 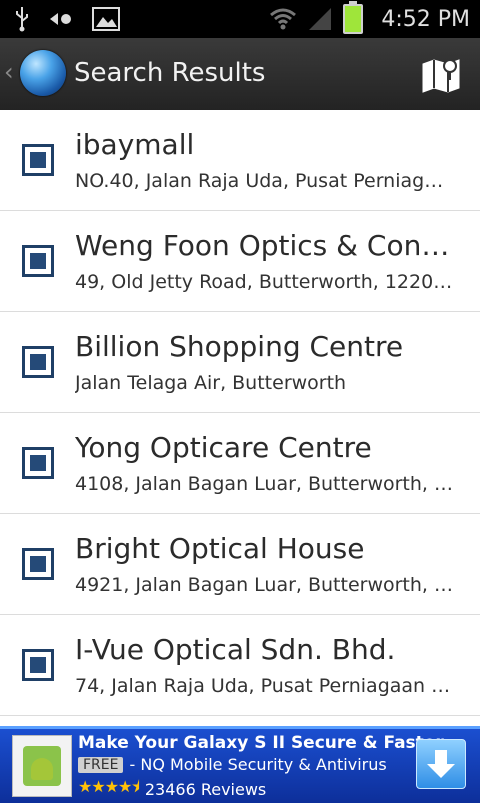 What do you see at coordinates (135, 144) in the screenshot?
I see `result-title: ibaymall` at bounding box center [135, 144].